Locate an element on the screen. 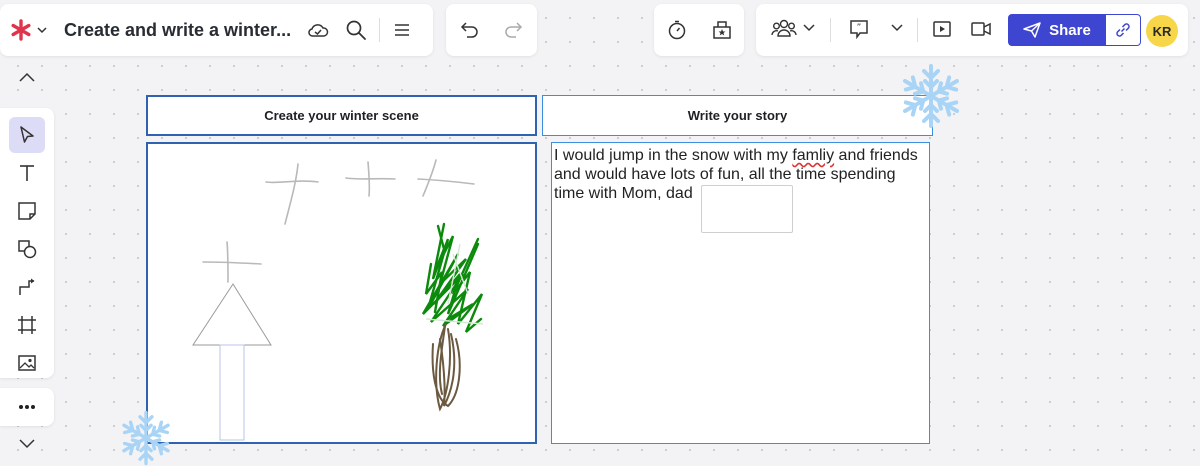  search-icon is located at coordinates (356, 30).